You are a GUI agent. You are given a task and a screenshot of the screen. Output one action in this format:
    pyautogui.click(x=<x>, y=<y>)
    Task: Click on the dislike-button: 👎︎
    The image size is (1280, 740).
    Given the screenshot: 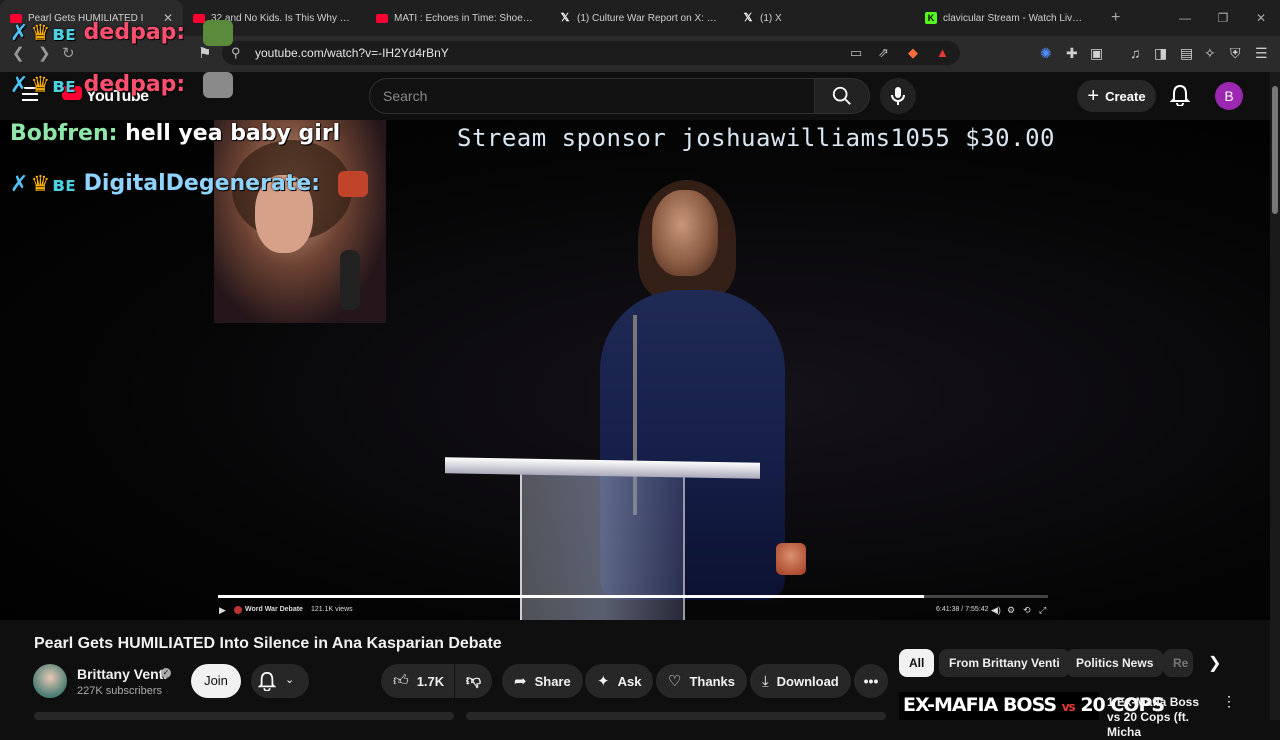 What is the action you would take?
    pyautogui.click(x=473, y=681)
    